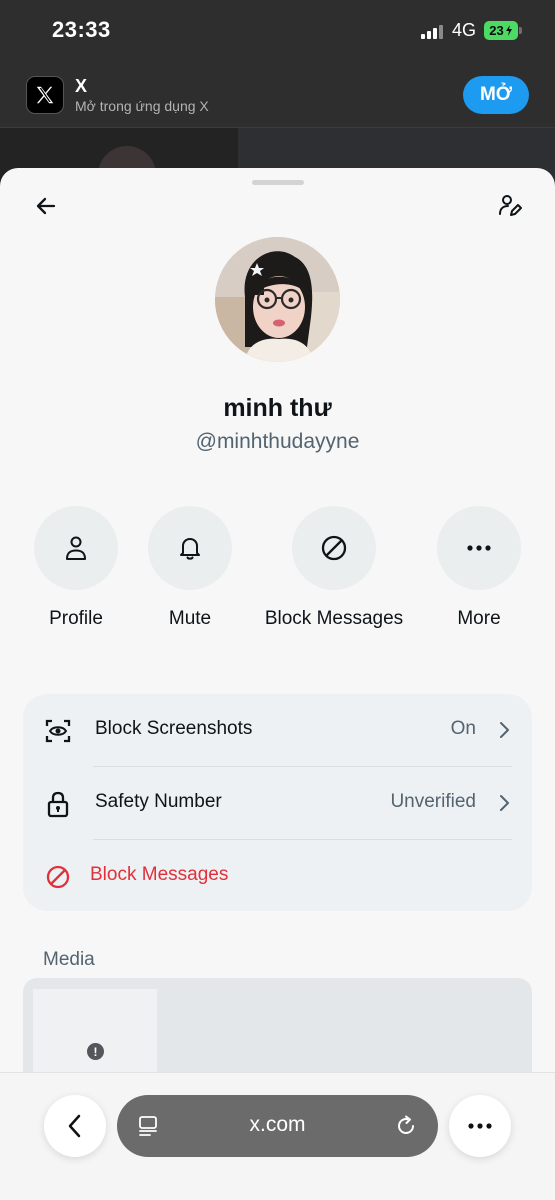 The height and width of the screenshot is (1200, 555). What do you see at coordinates (406, 1126) in the screenshot?
I see `reload-icon` at bounding box center [406, 1126].